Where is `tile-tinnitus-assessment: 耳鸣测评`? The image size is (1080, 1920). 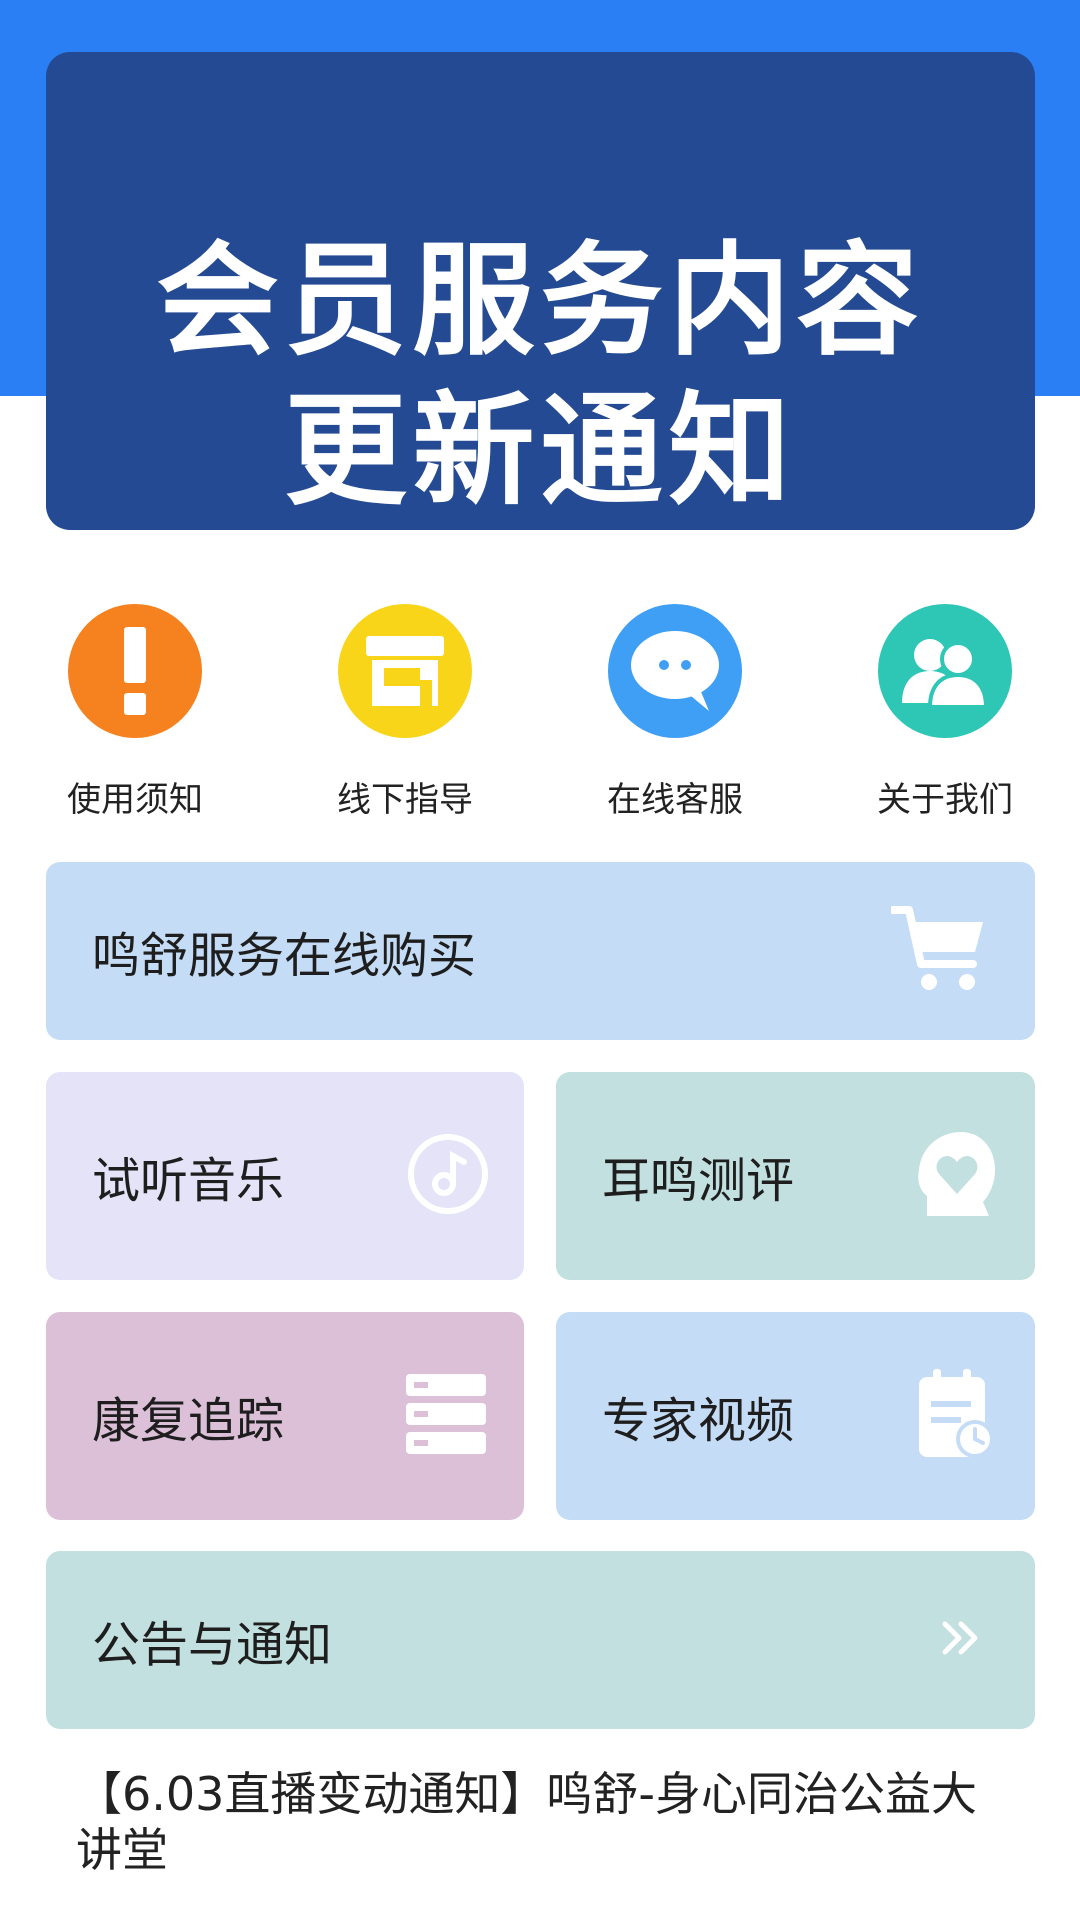 tile-tinnitus-assessment: 耳鸣测评 is located at coordinates (795, 1176).